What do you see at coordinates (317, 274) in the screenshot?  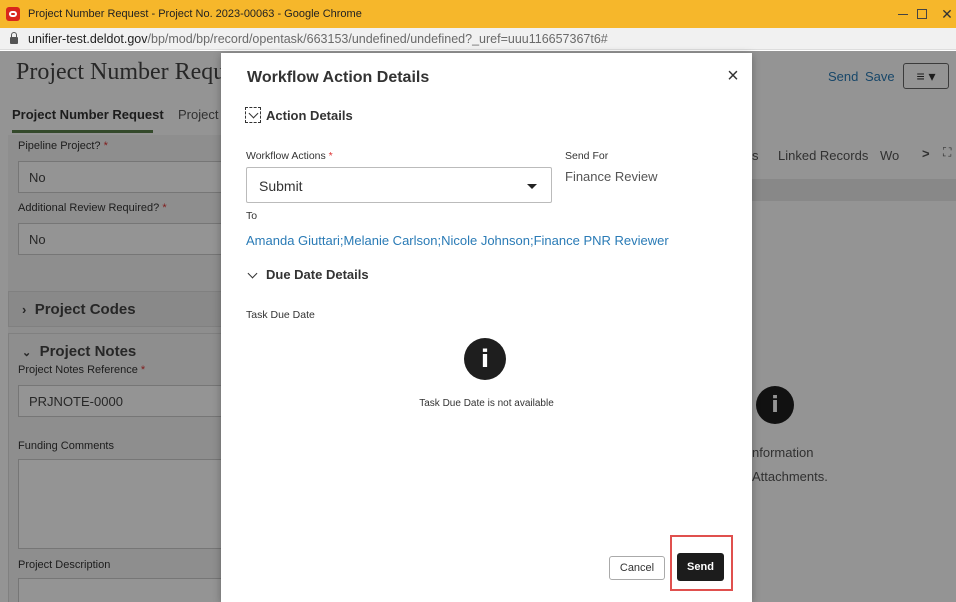 I see `due-date-heading: Due Date Details` at bounding box center [317, 274].